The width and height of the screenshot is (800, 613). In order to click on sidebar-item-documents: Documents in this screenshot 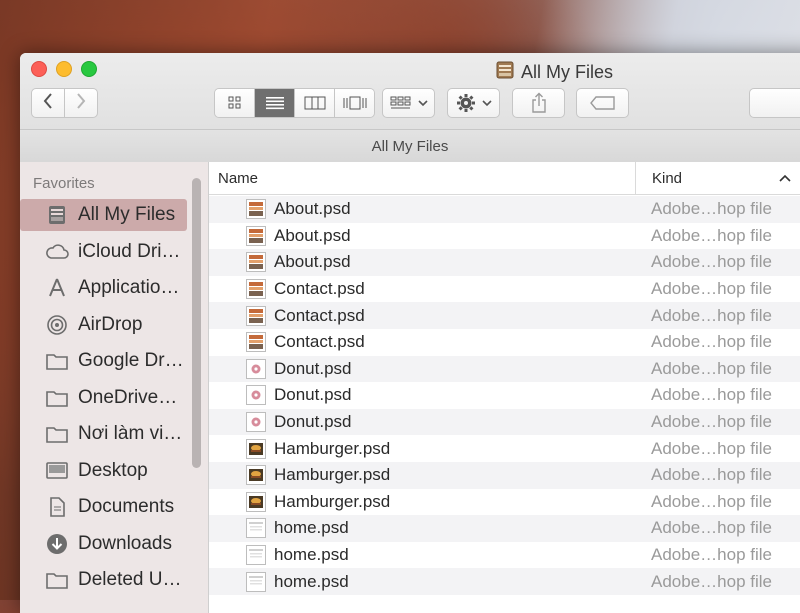, I will do `click(106, 507)`.